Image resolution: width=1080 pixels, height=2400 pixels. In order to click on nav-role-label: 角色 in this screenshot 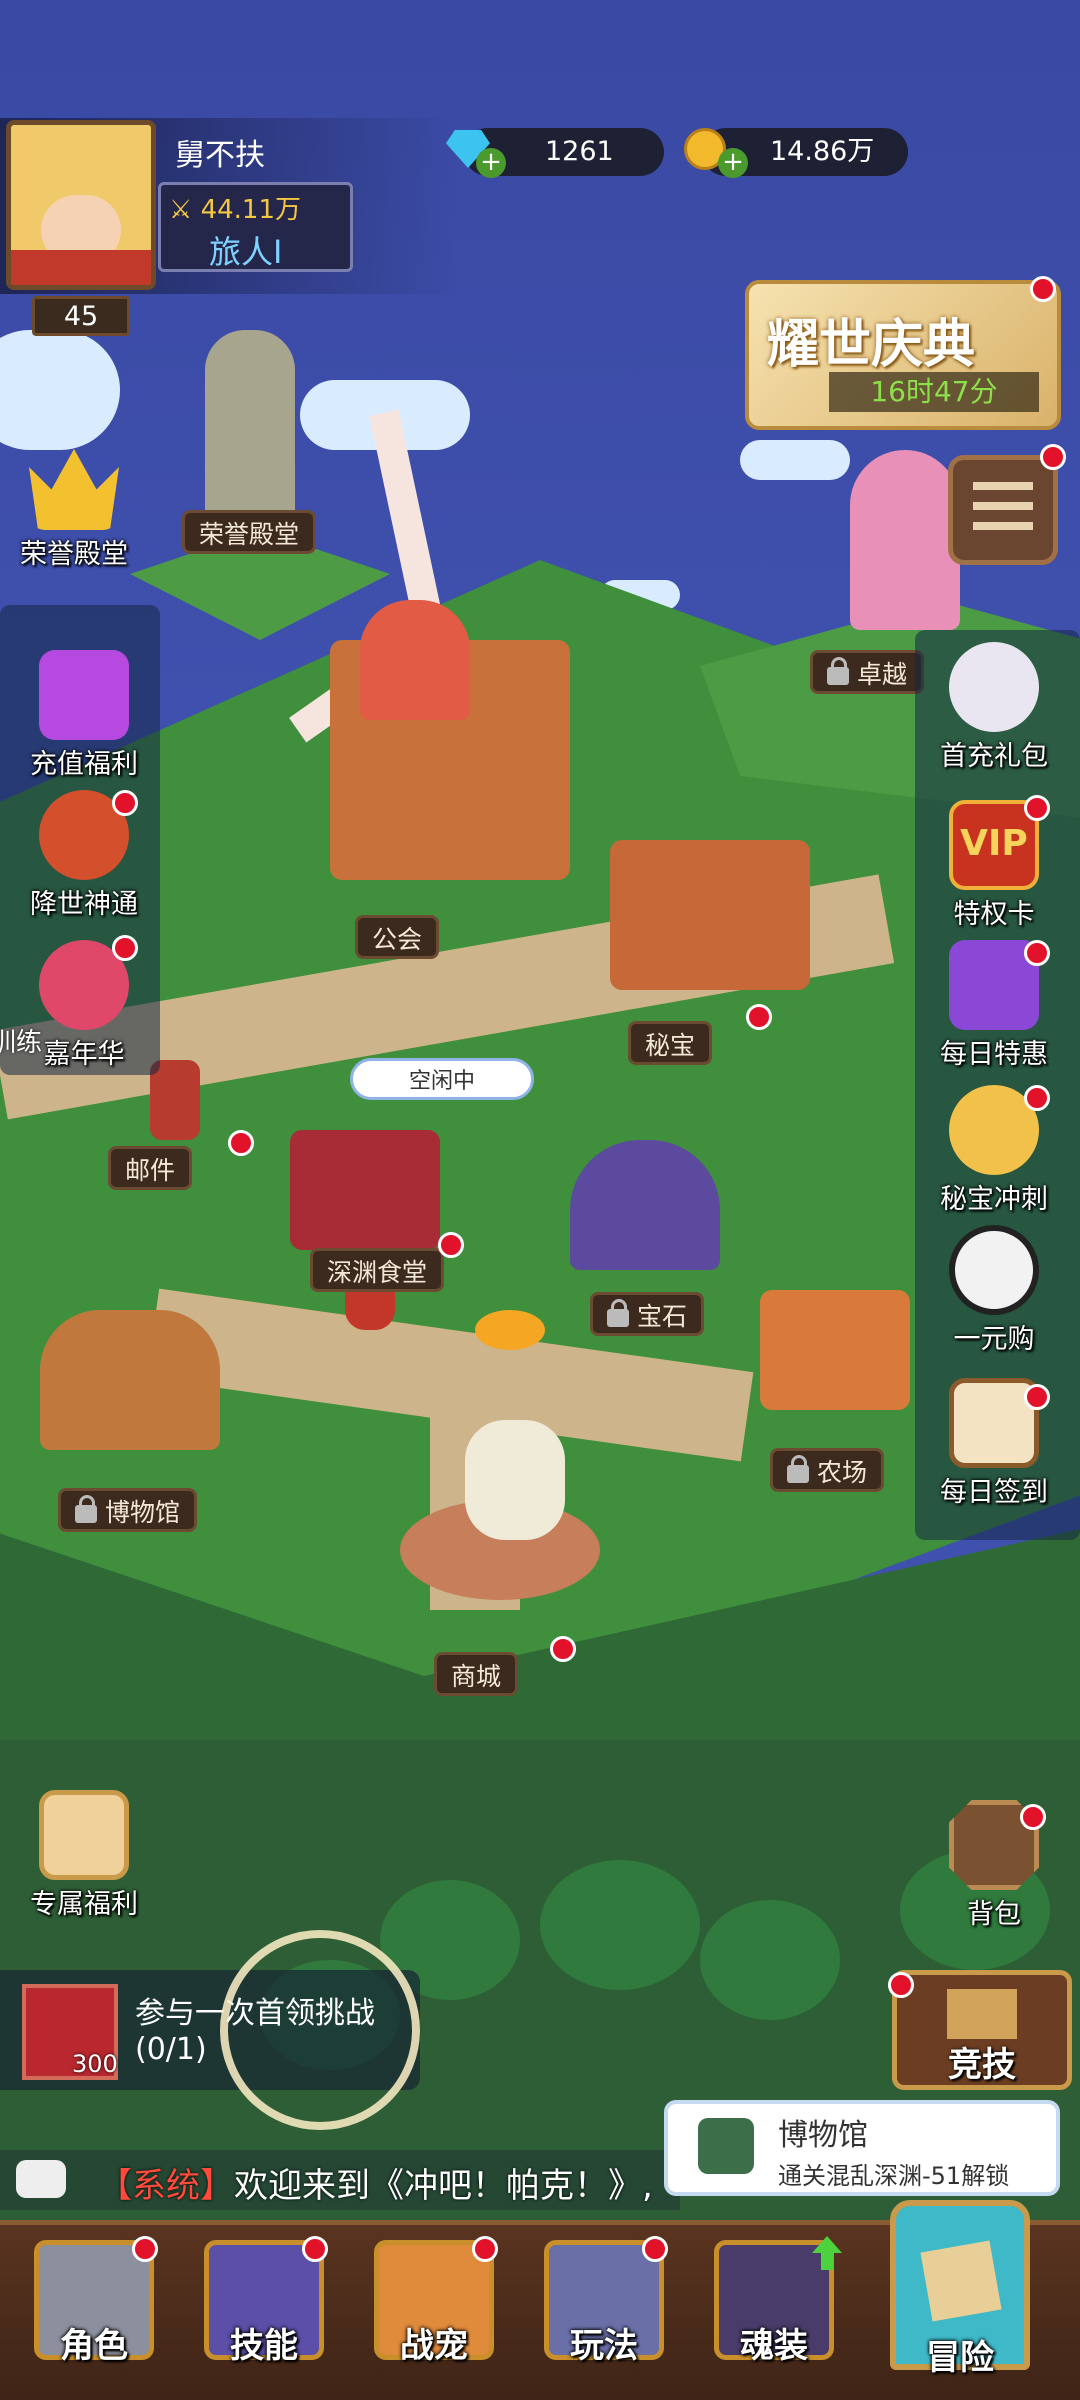, I will do `click(94, 2346)`.